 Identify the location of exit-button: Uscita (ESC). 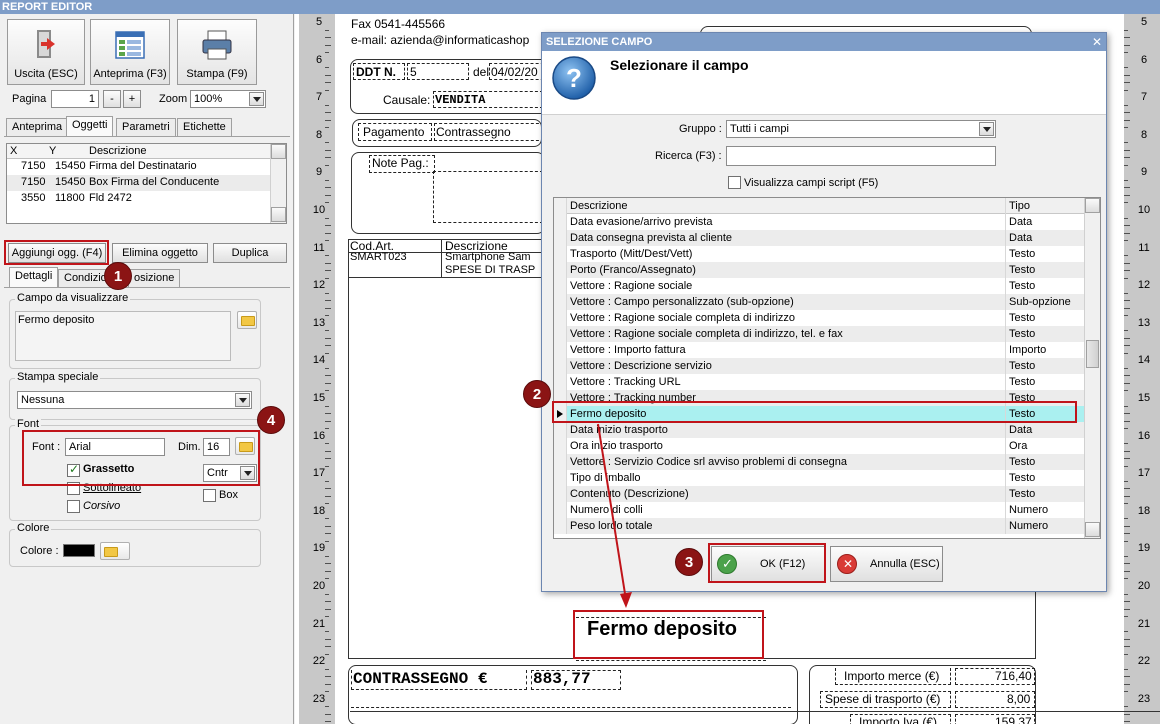
(46, 52).